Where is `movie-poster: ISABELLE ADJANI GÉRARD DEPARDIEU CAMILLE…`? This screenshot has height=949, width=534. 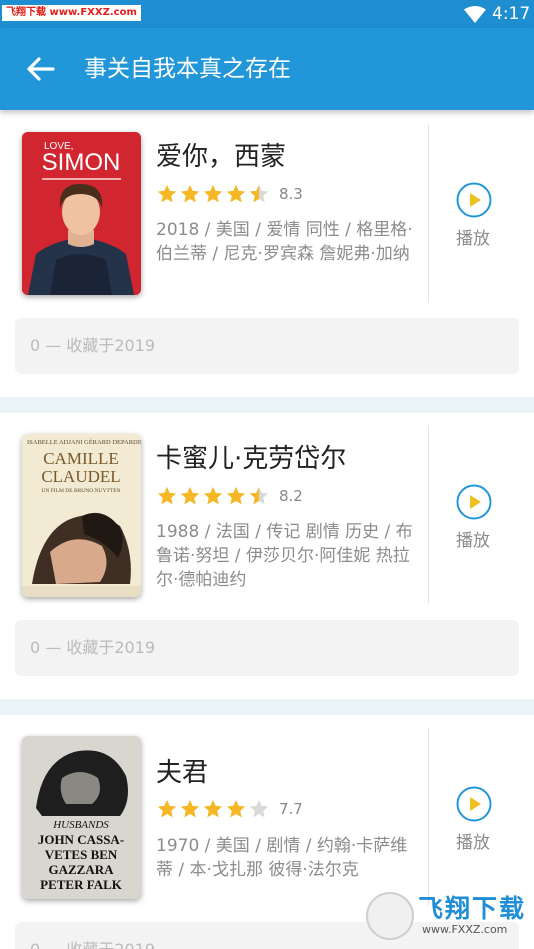
movie-poster: ISABELLE ADJANI GÉRARD DEPARDIEU CAMILLE… is located at coordinates (81, 515).